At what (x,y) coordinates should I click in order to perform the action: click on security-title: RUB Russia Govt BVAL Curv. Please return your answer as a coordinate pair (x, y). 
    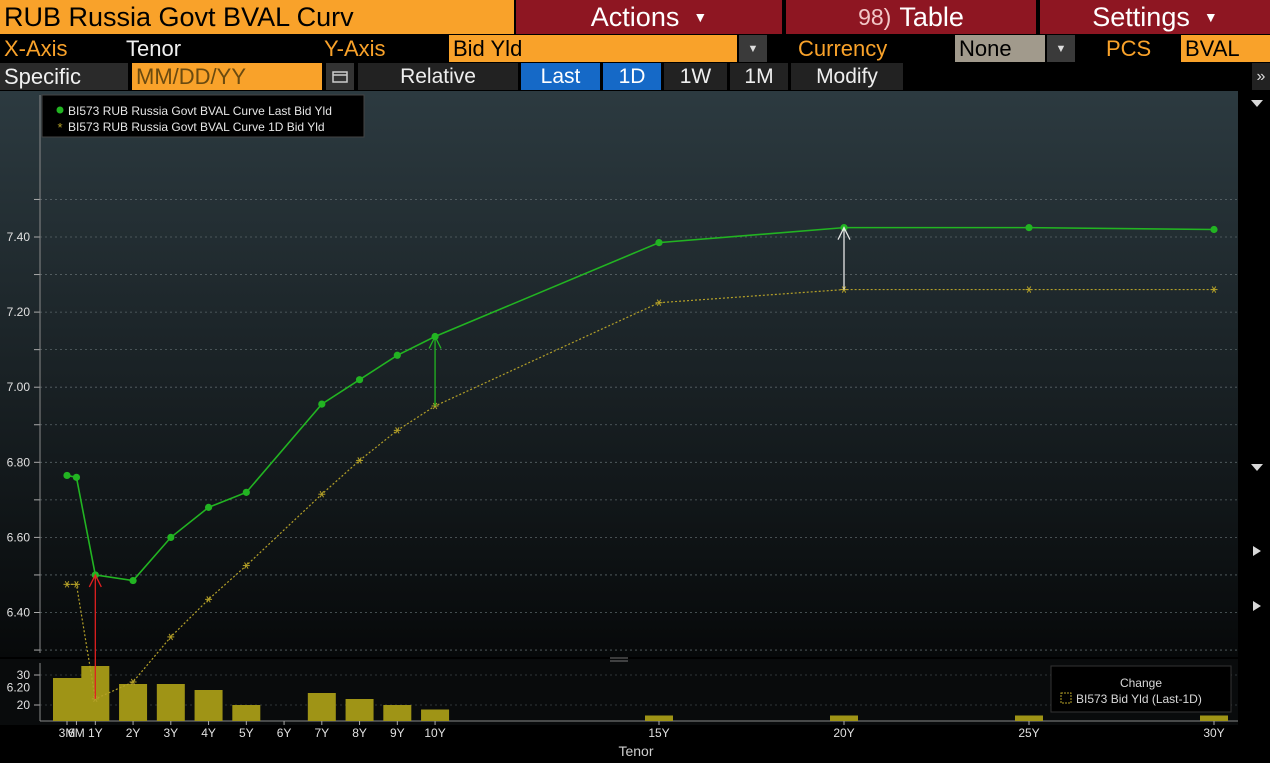
    Looking at the image, I should click on (257, 17).